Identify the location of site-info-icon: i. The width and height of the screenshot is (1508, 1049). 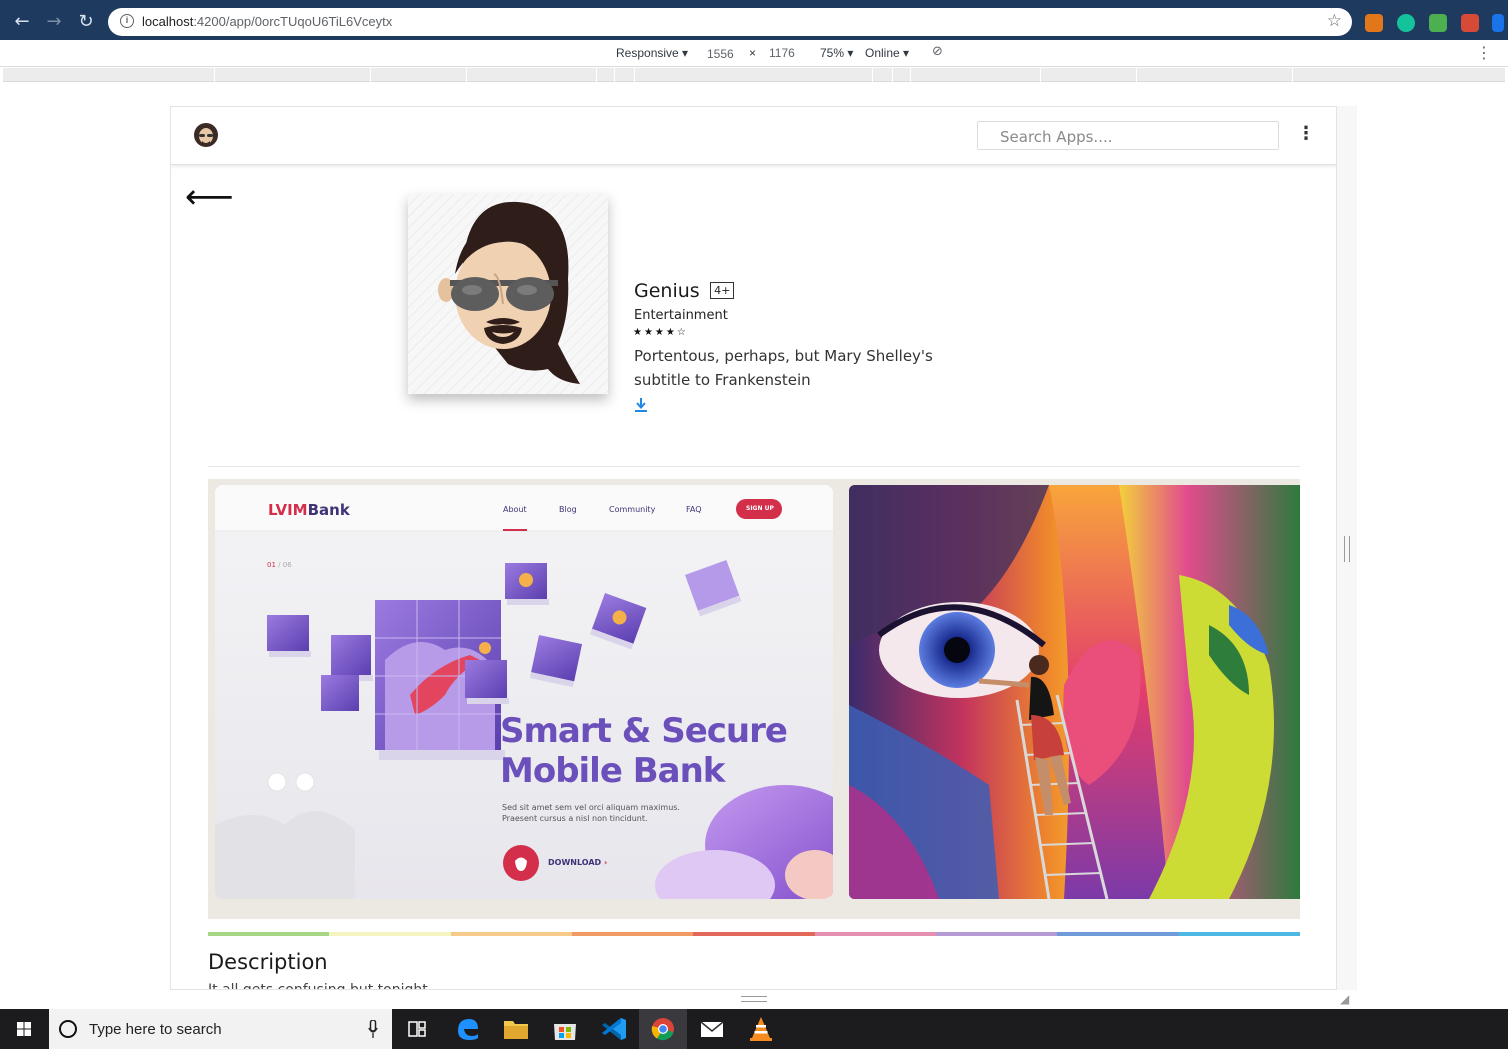
(127, 21).